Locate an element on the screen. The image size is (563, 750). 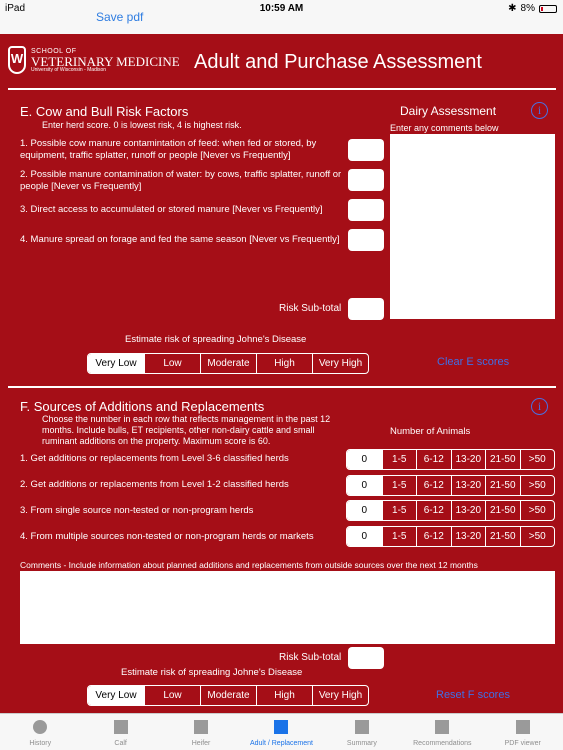
e-subtotal-label: Risk Sub-total is located at coordinates (310, 308).